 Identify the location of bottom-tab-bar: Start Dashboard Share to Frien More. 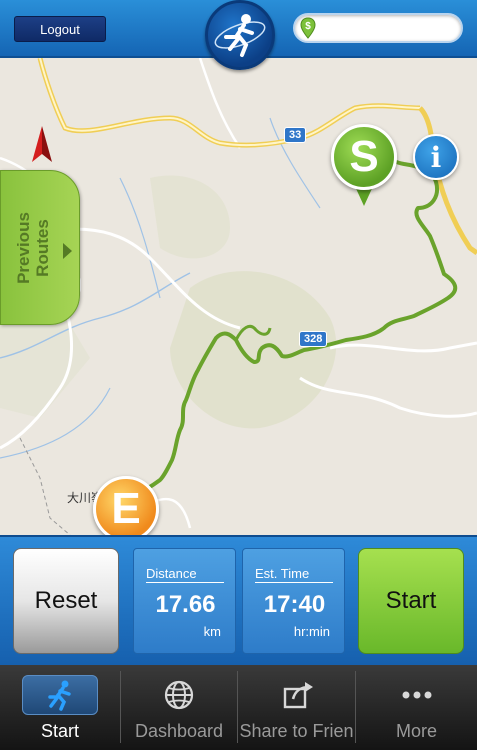
(238, 707).